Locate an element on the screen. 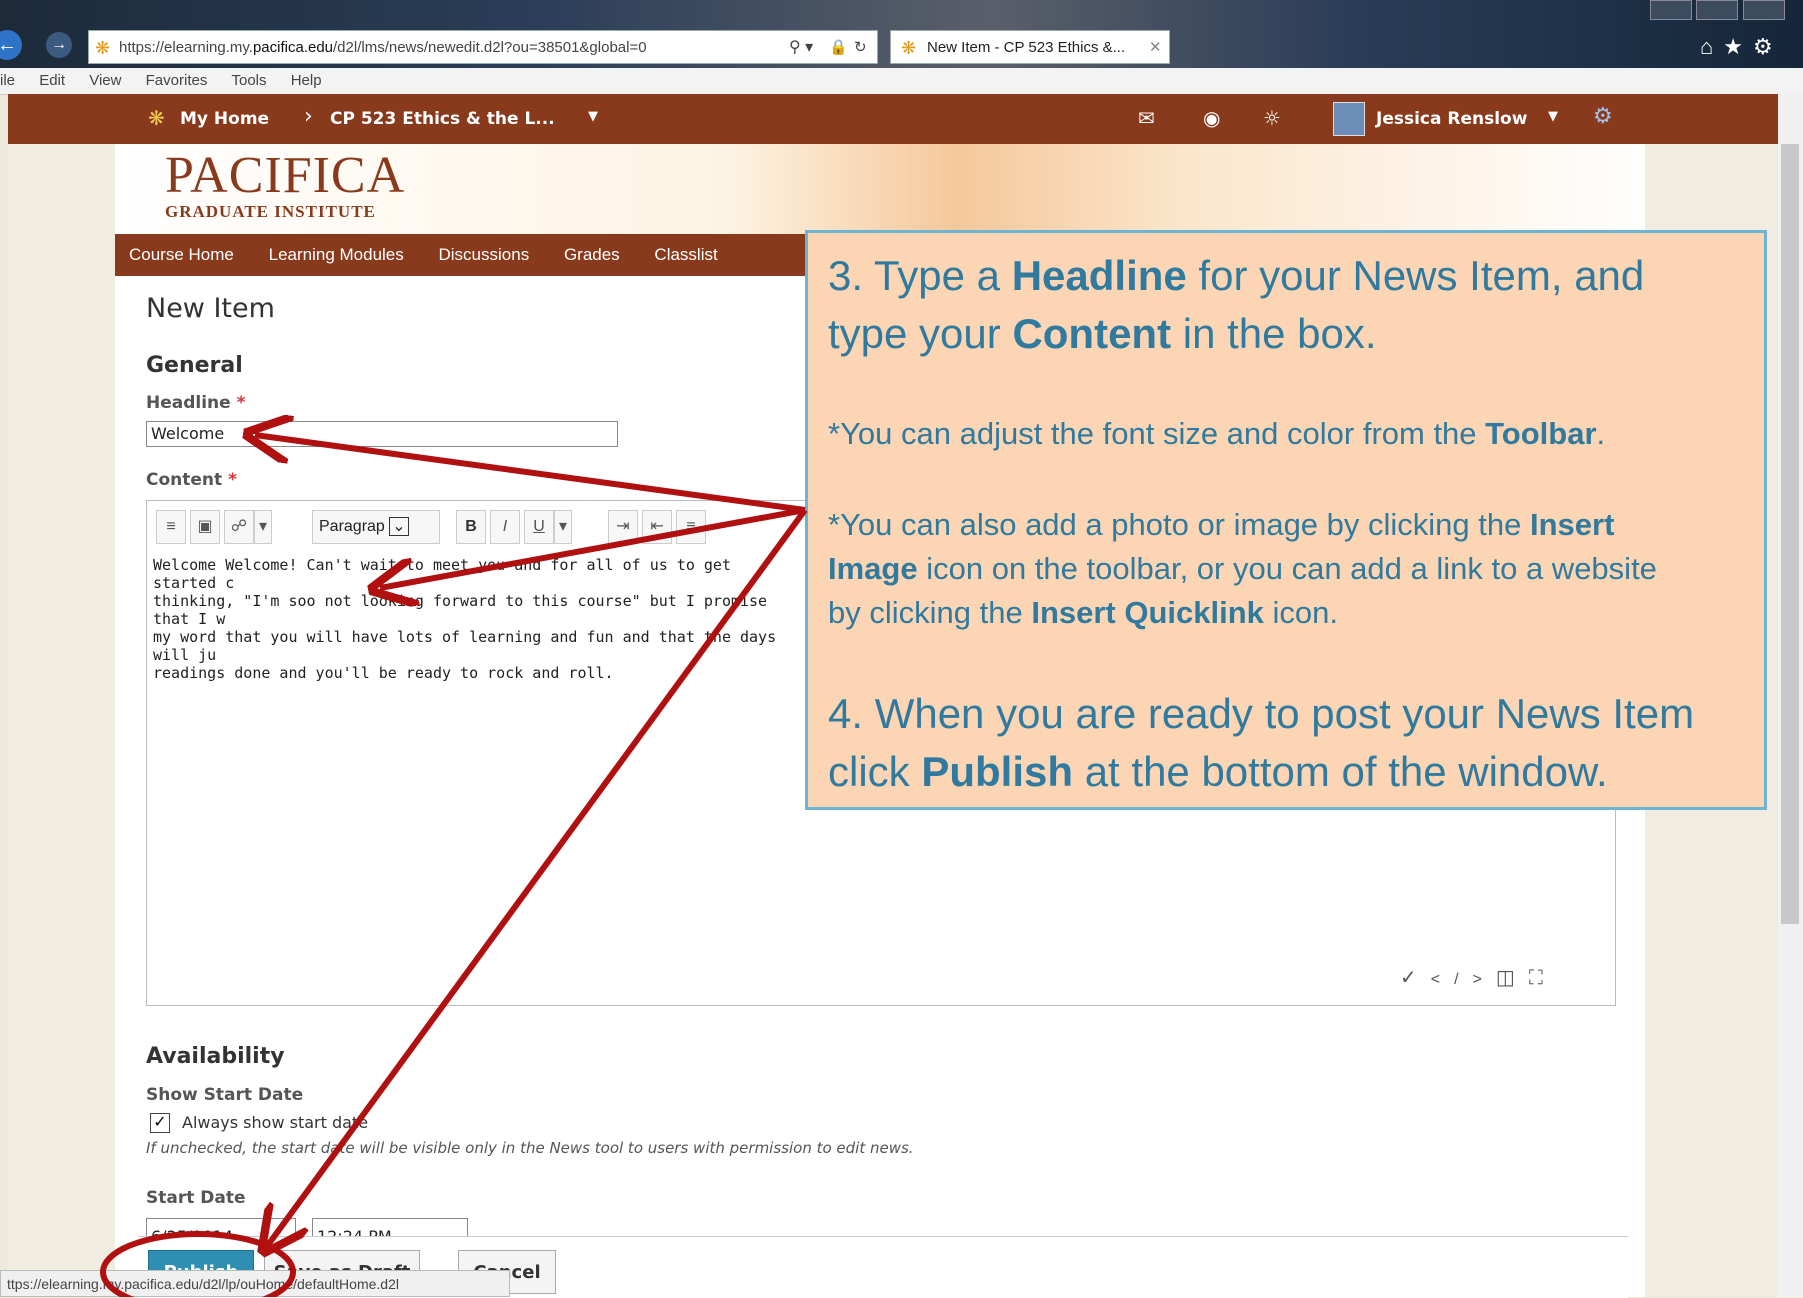  publish-highlight-circle is located at coordinates (198, 1264).